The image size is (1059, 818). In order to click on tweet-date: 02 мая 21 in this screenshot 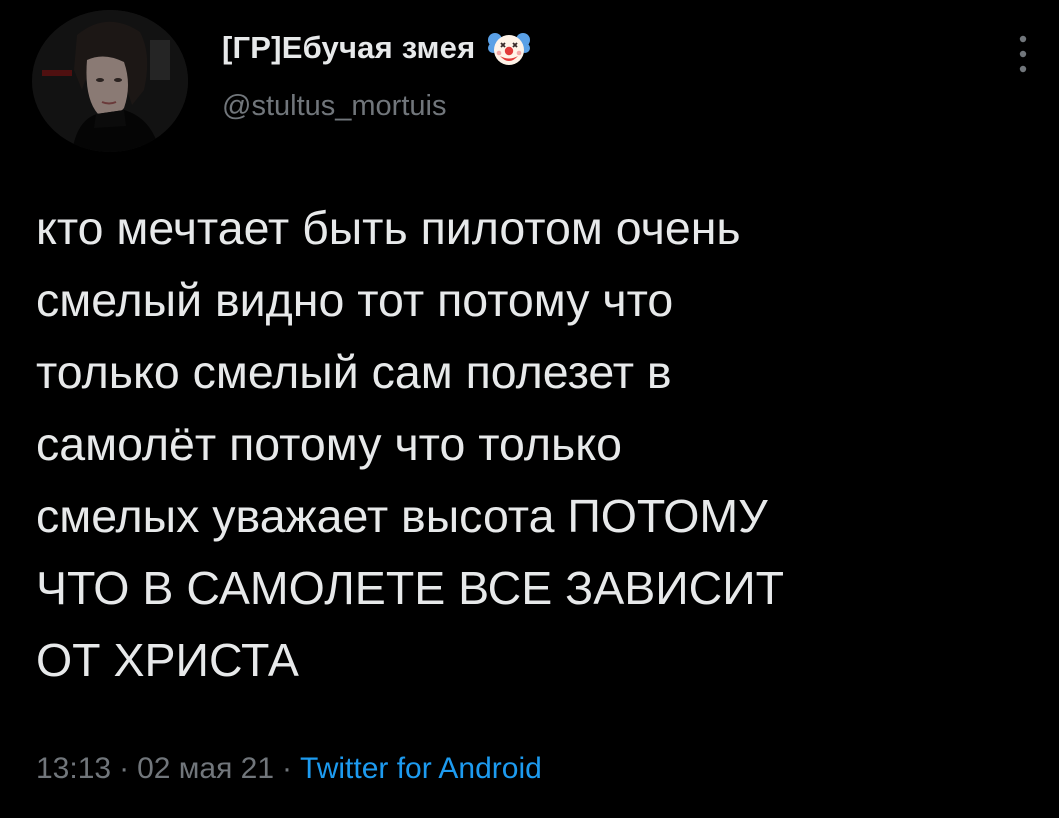, I will do `click(205, 768)`.